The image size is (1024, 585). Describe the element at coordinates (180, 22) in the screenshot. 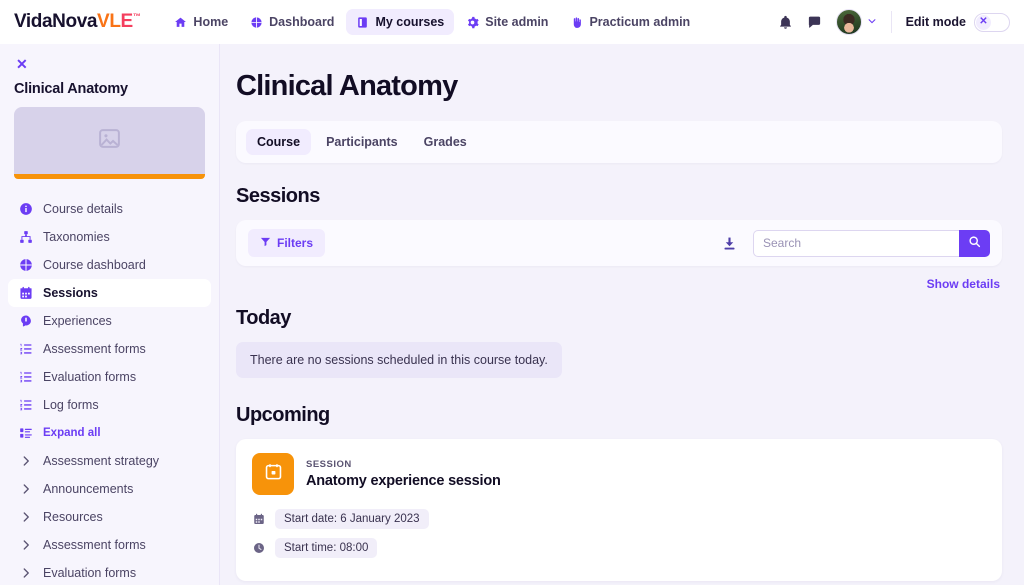

I see `home-icon` at that location.